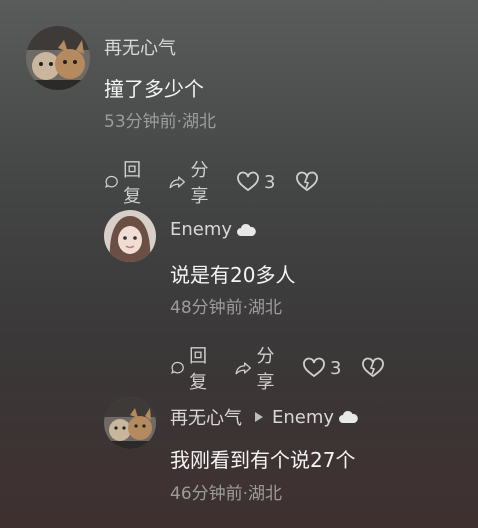 The width and height of the screenshot is (478, 528). What do you see at coordinates (259, 417) in the screenshot?
I see `triangle-right-icon` at bounding box center [259, 417].